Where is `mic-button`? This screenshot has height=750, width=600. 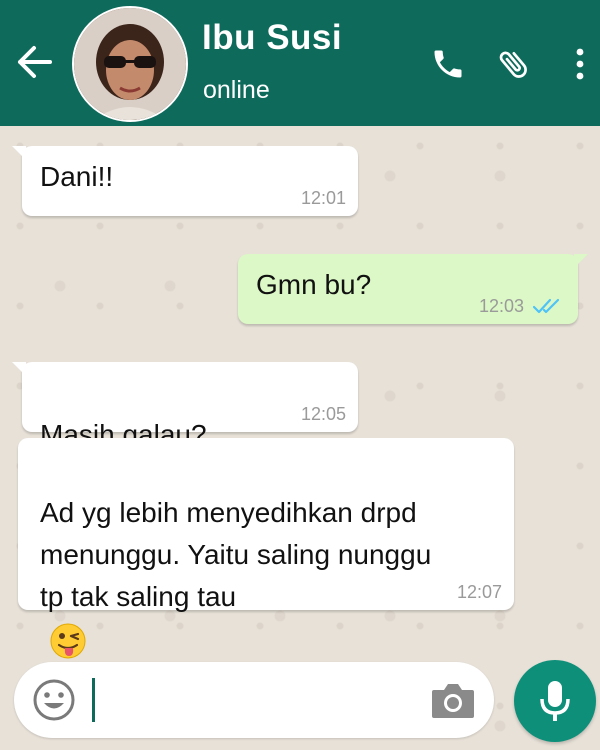 mic-button is located at coordinates (555, 701).